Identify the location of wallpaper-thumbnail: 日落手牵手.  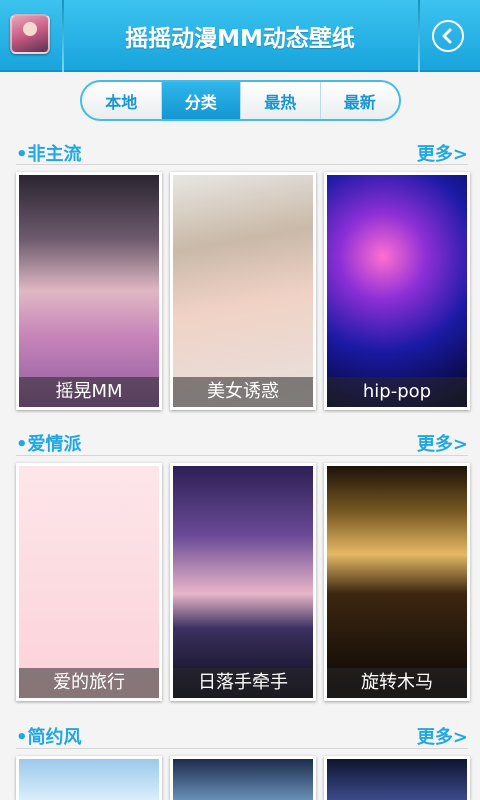
(243, 582).